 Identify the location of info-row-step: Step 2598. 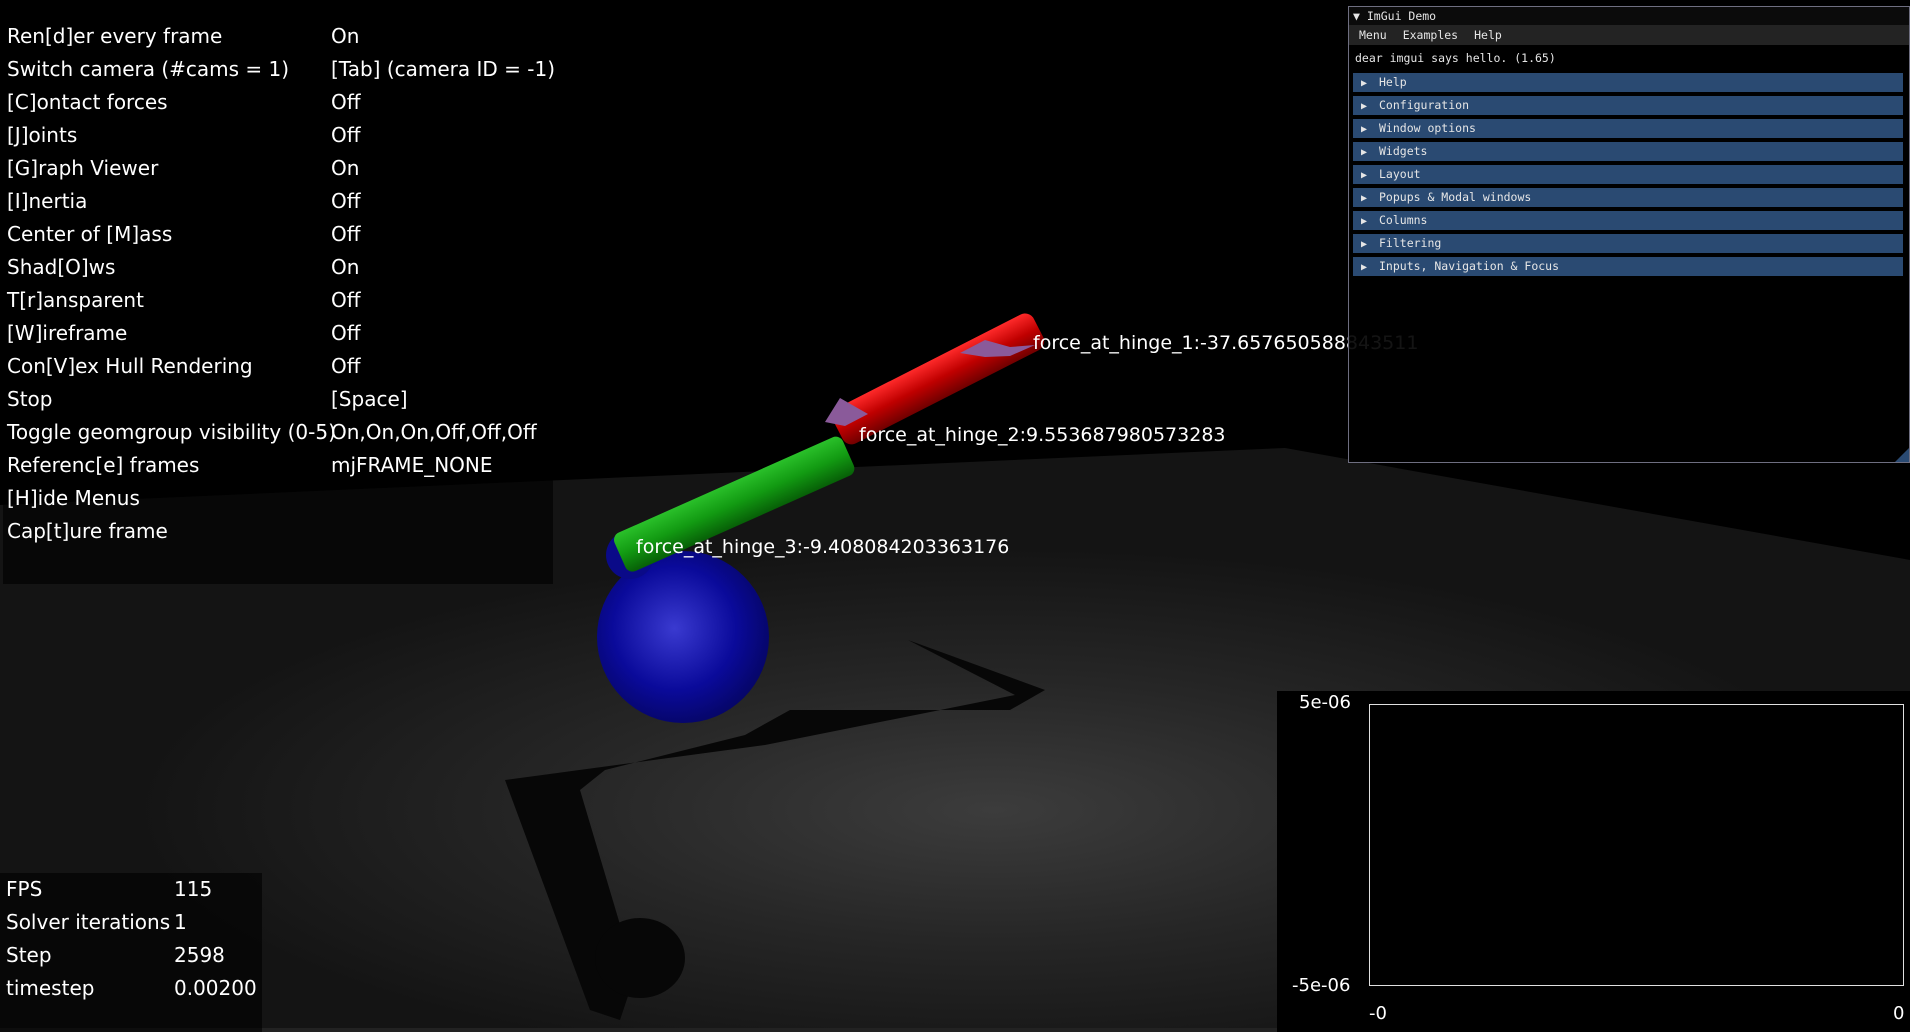
(115, 955).